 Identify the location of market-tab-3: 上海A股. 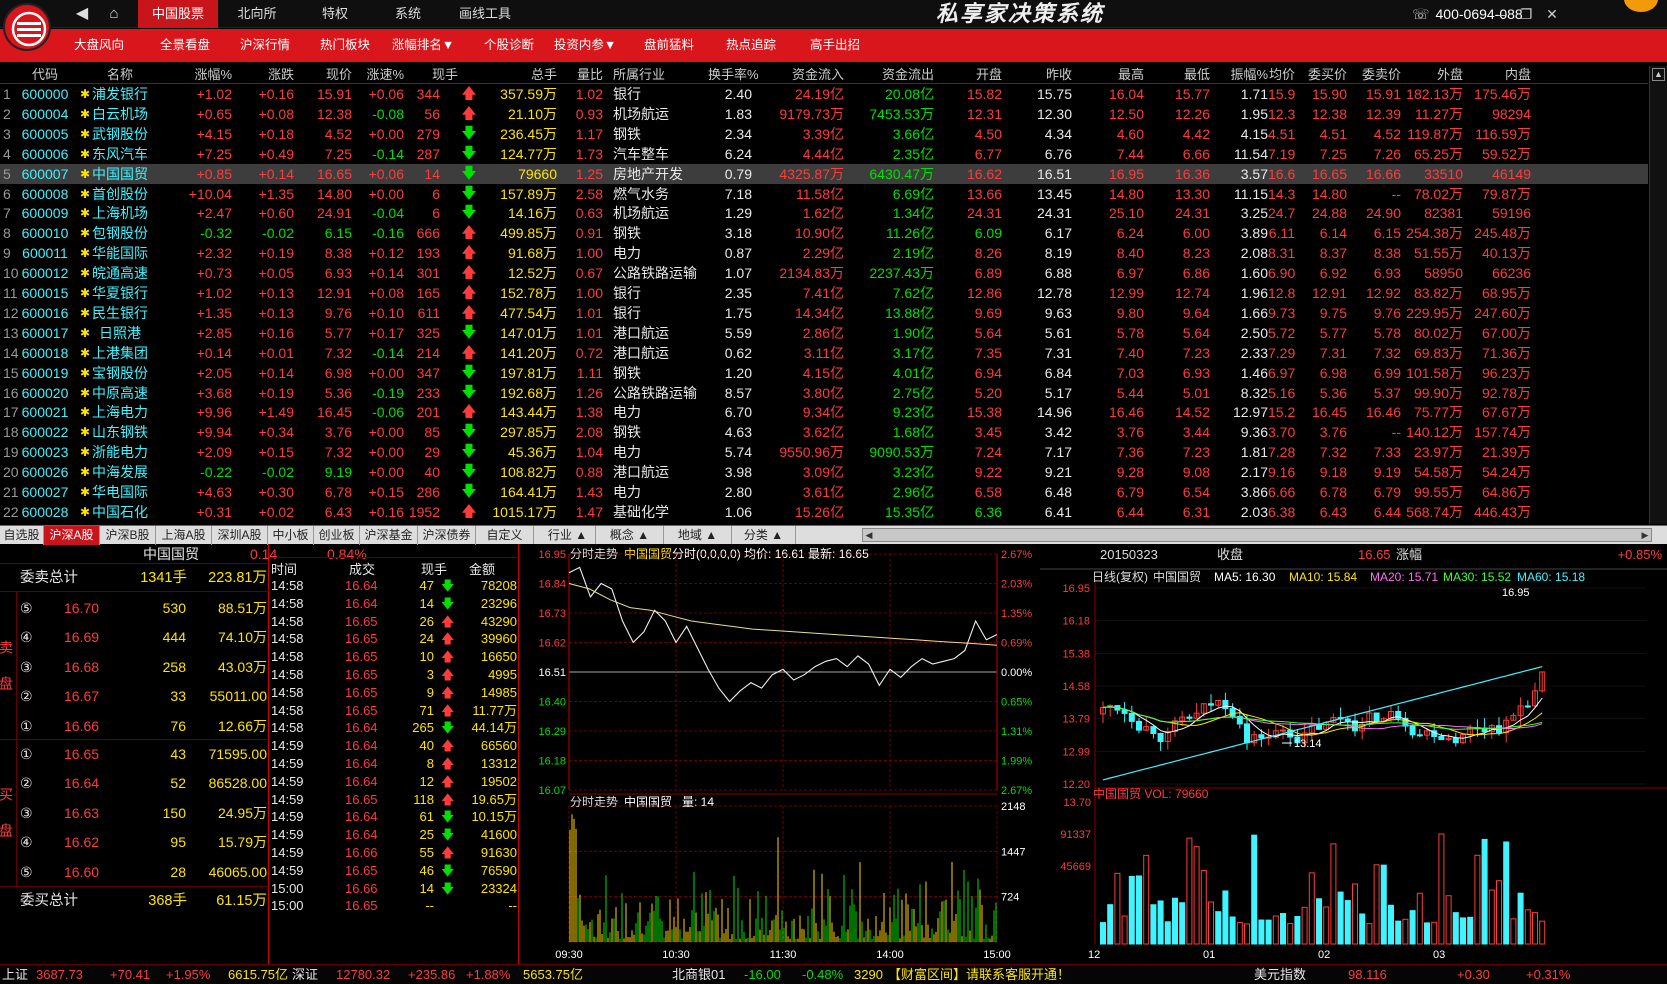
(184, 535).